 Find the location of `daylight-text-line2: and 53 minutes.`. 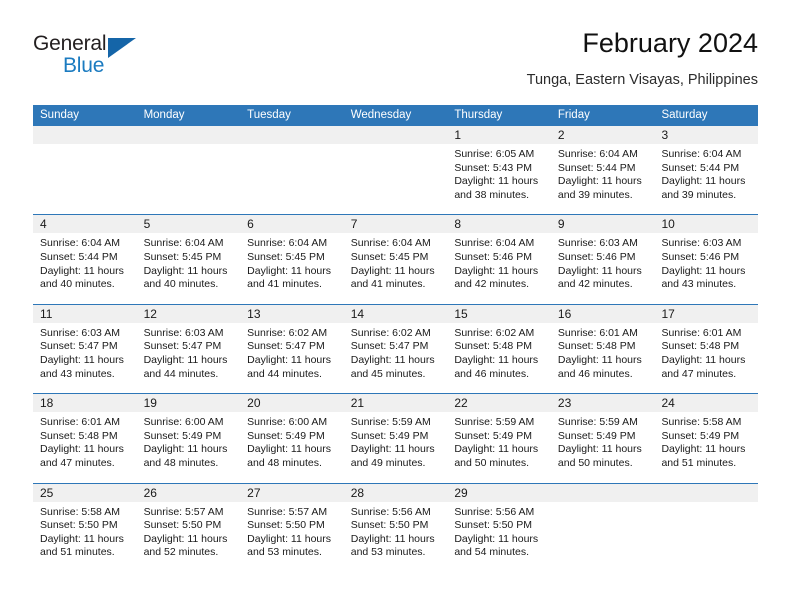

daylight-text-line2: and 53 minutes. is located at coordinates (284, 552).